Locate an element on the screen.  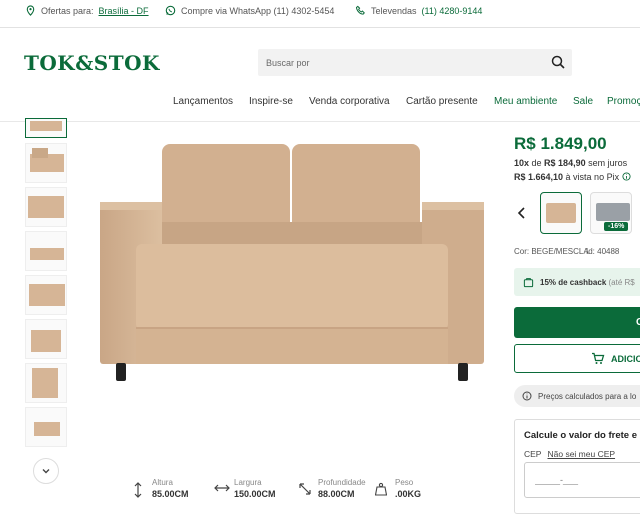
nav-item-meu-ambiente: Meu ambiente is located at coordinates (525, 101).